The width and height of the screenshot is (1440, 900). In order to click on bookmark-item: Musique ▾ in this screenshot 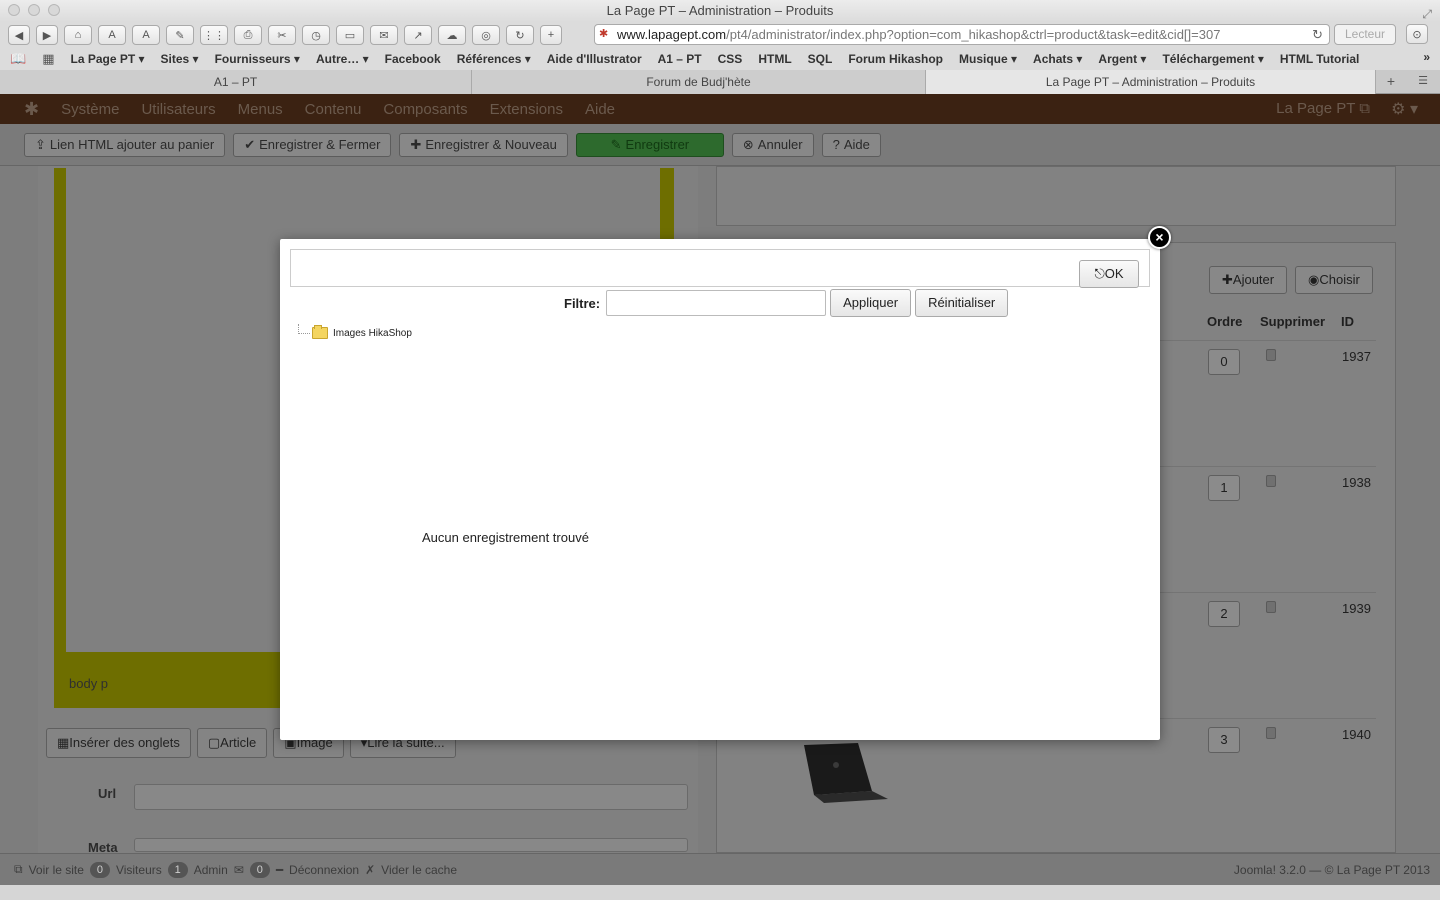, I will do `click(988, 59)`.